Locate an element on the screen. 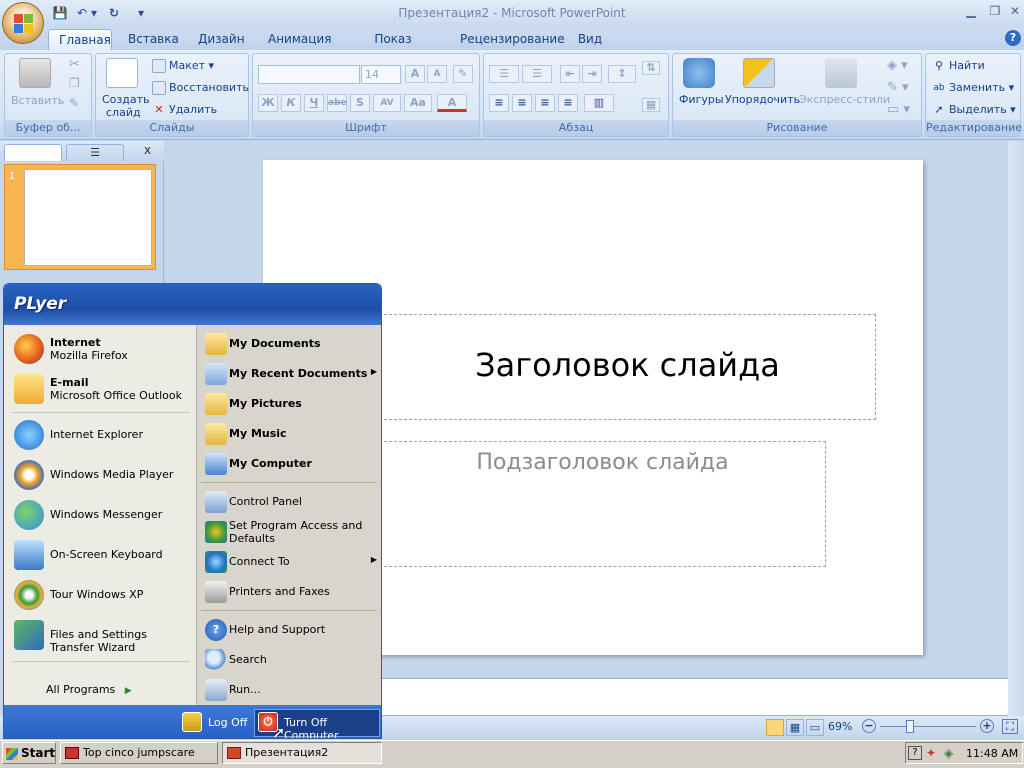  find-button: ⚲ Найти is located at coordinates (958, 66).